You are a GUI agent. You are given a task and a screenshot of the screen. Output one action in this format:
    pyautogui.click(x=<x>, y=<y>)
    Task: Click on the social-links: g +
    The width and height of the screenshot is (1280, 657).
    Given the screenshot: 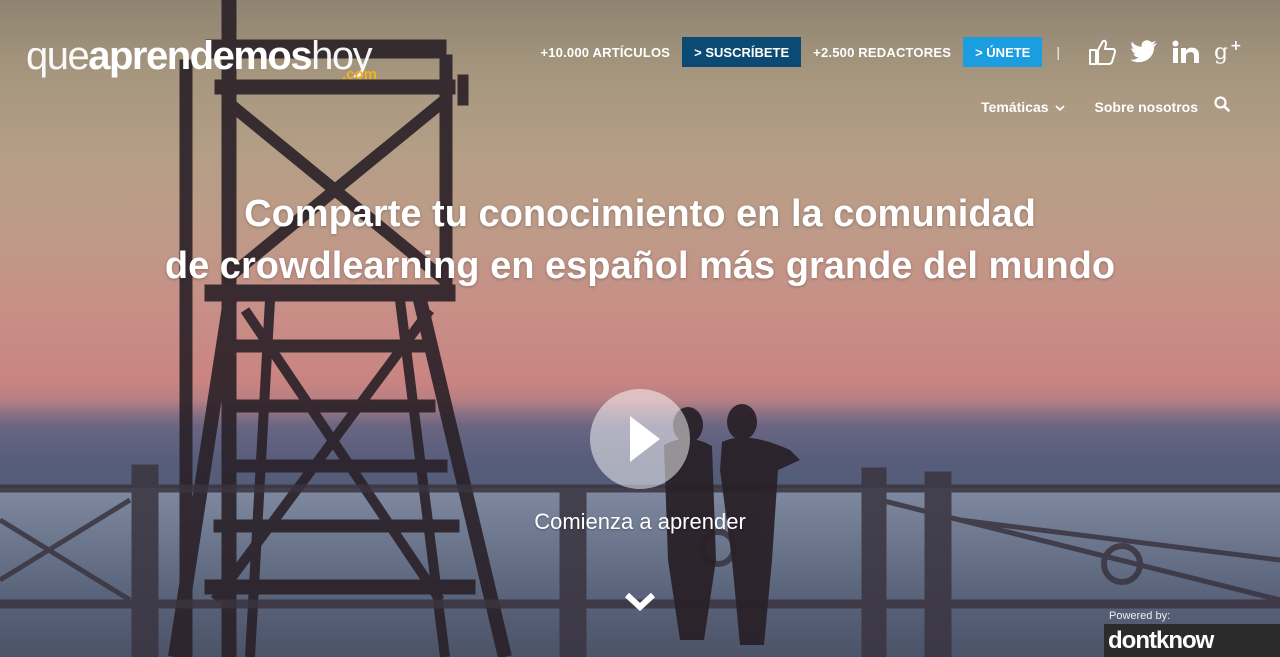 What is the action you would take?
    pyautogui.click(x=1158, y=52)
    